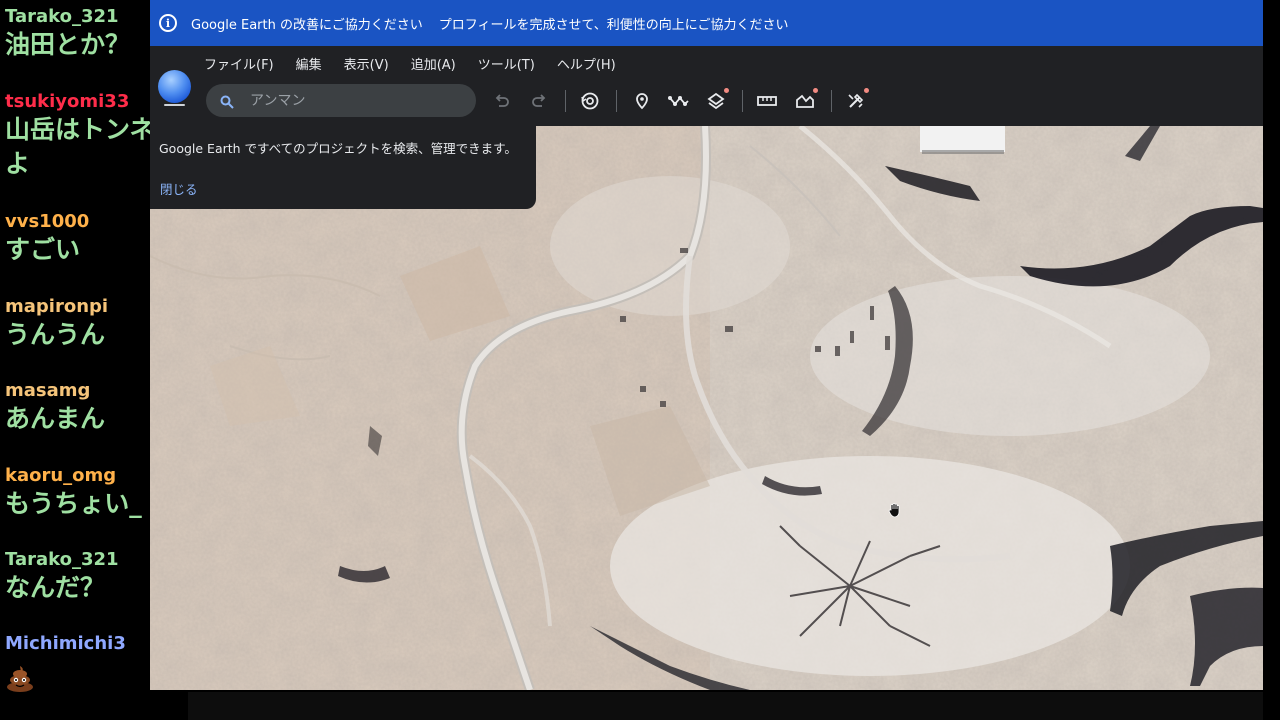 The image size is (1280, 720). Describe the element at coordinates (805, 101) in the screenshot. I see `elevation-chart-icon` at that location.